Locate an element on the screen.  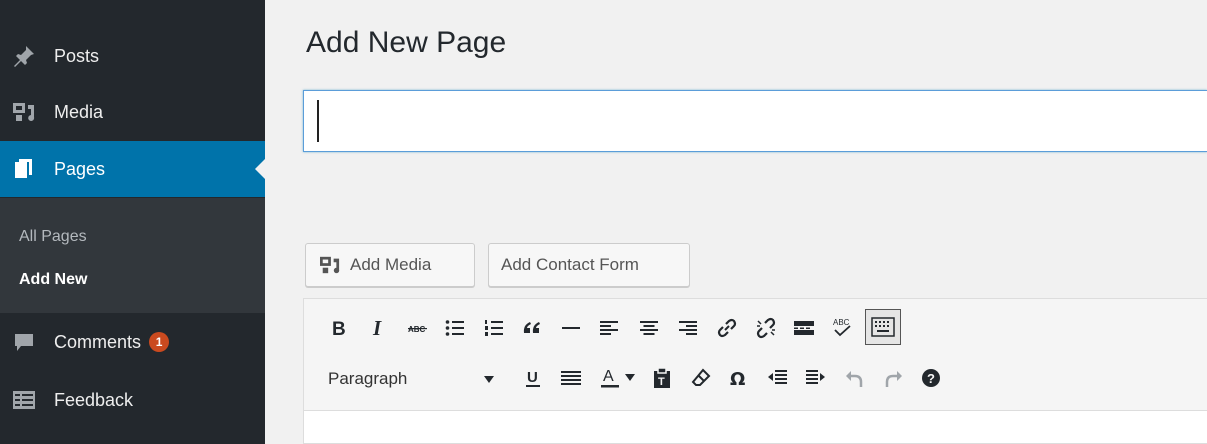
align-center-icon is located at coordinates (649, 328).